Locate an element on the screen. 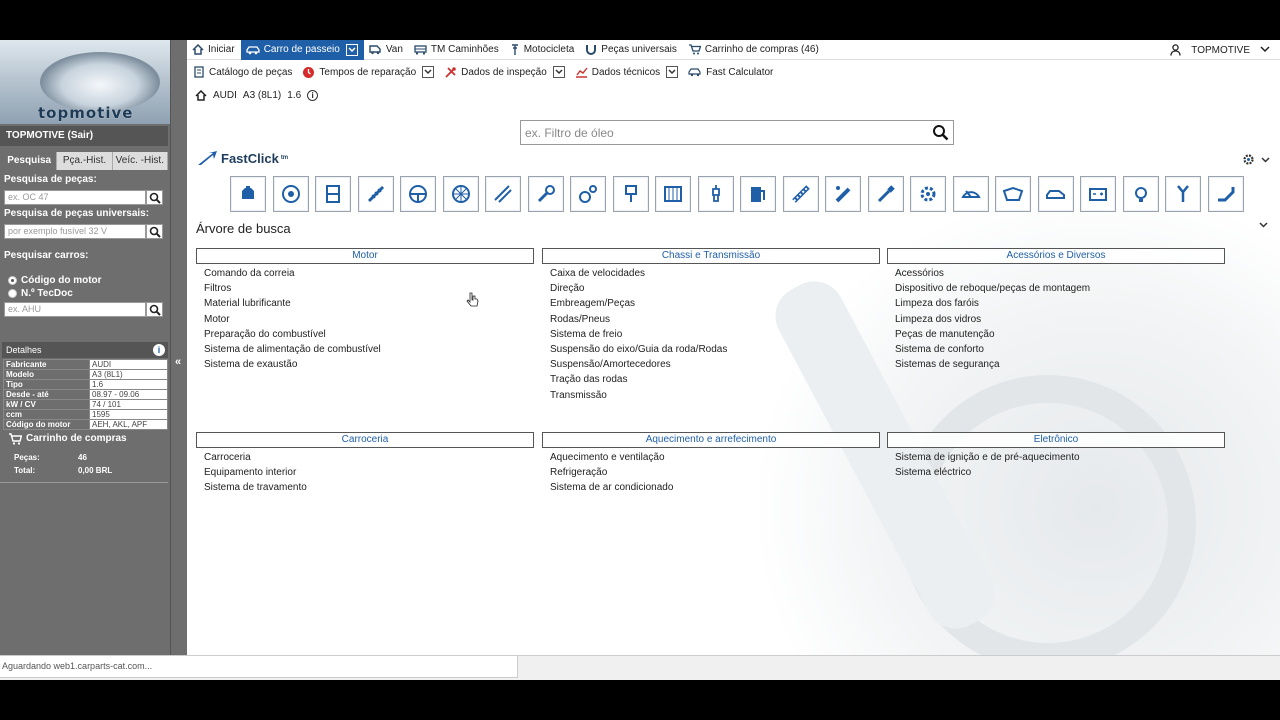 The image size is (1280, 720). user-menu: TOPMOTIVE is located at coordinates (1220, 50).